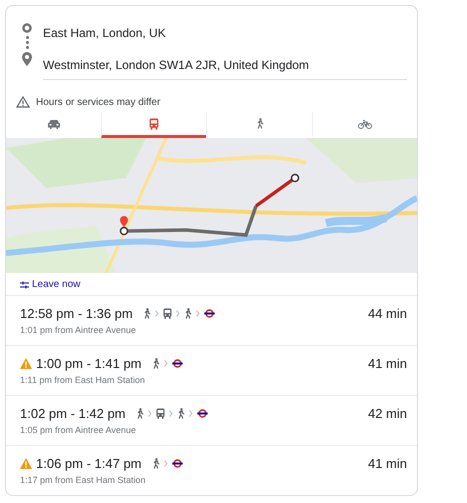  I want to click on route-option: 1:06 pm - 1:47 pm 1:17 pm from East Ham Station 41 min, so click(211, 470).